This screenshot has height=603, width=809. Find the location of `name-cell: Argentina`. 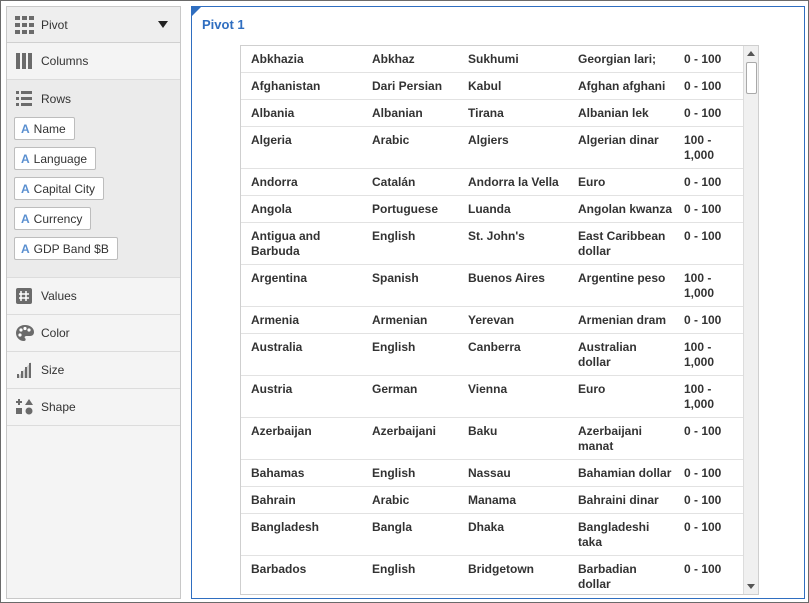

name-cell: Argentina is located at coordinates (301, 285).